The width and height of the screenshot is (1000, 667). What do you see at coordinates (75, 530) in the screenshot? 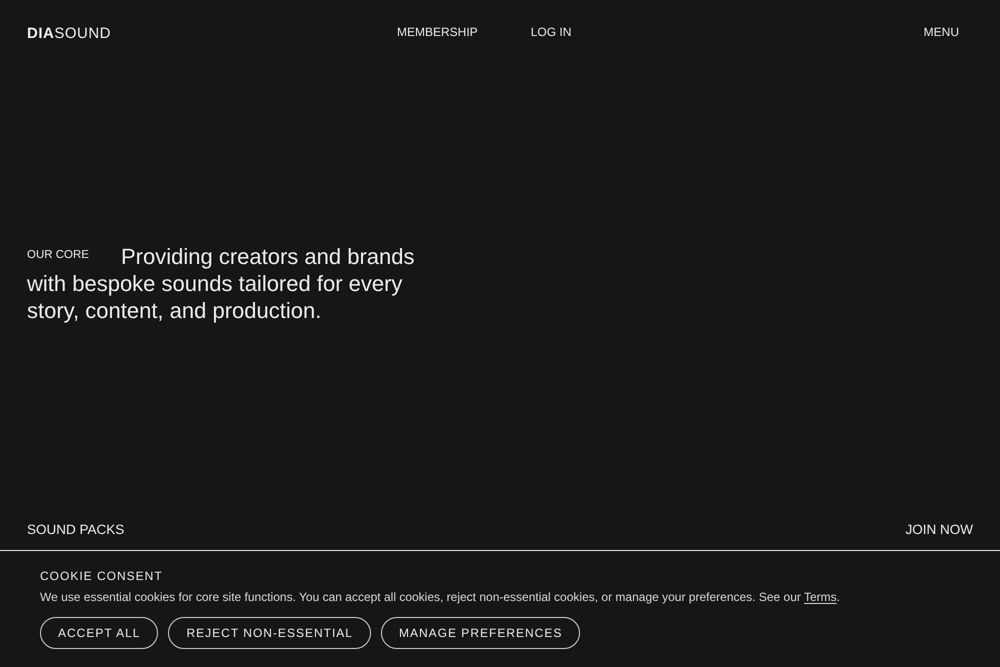
I see `sound-packs-link: SOUND PACKS` at bounding box center [75, 530].